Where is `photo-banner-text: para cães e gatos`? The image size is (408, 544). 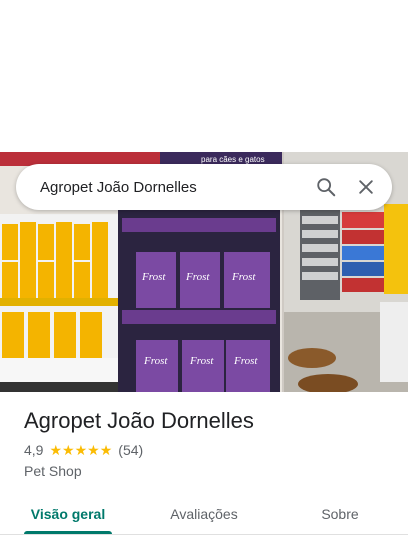
photo-banner-text: para cães e gatos is located at coordinates (233, 159).